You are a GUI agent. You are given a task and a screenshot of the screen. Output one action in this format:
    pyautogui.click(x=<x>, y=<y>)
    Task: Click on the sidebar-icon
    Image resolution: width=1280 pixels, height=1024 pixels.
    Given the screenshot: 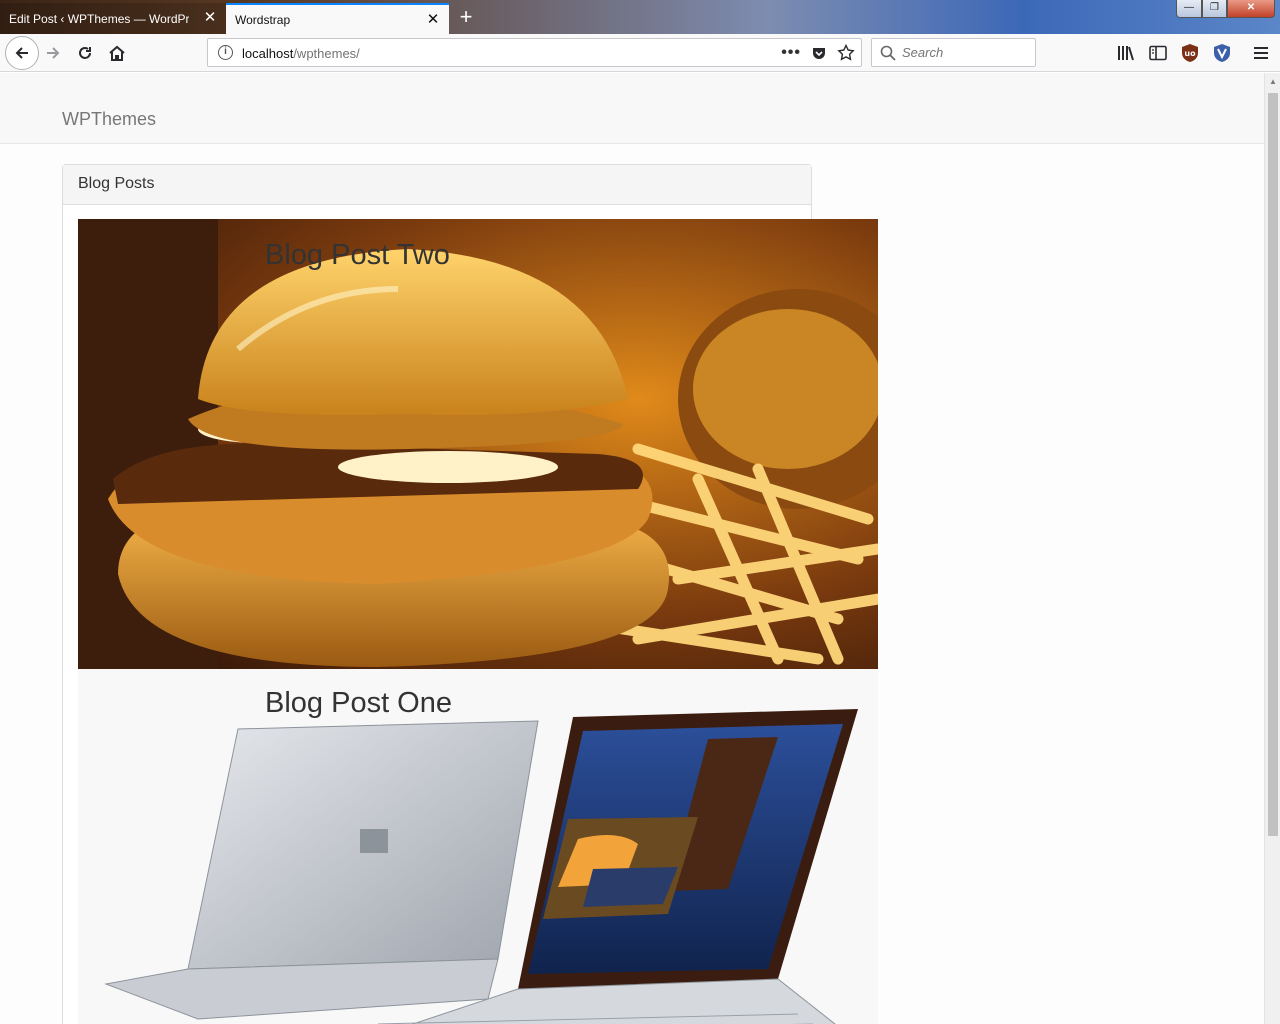 What is the action you would take?
    pyautogui.click(x=1158, y=53)
    